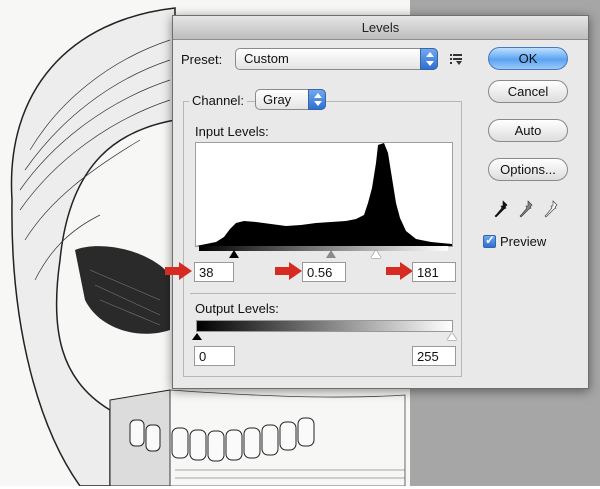 Image resolution: width=600 pixels, height=489 pixels. What do you see at coordinates (376, 254) in the screenshot?
I see `input-highlight-slider-handle` at bounding box center [376, 254].